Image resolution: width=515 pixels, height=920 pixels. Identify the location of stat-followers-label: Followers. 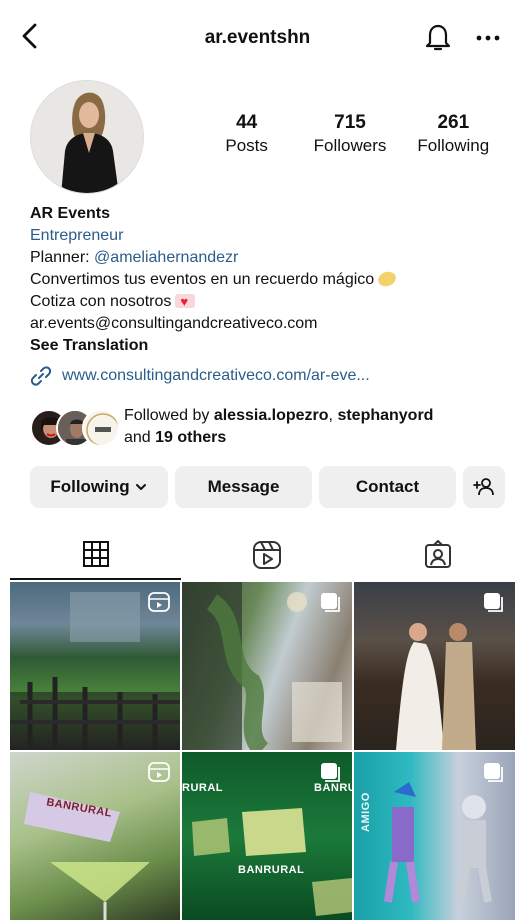
(350, 145).